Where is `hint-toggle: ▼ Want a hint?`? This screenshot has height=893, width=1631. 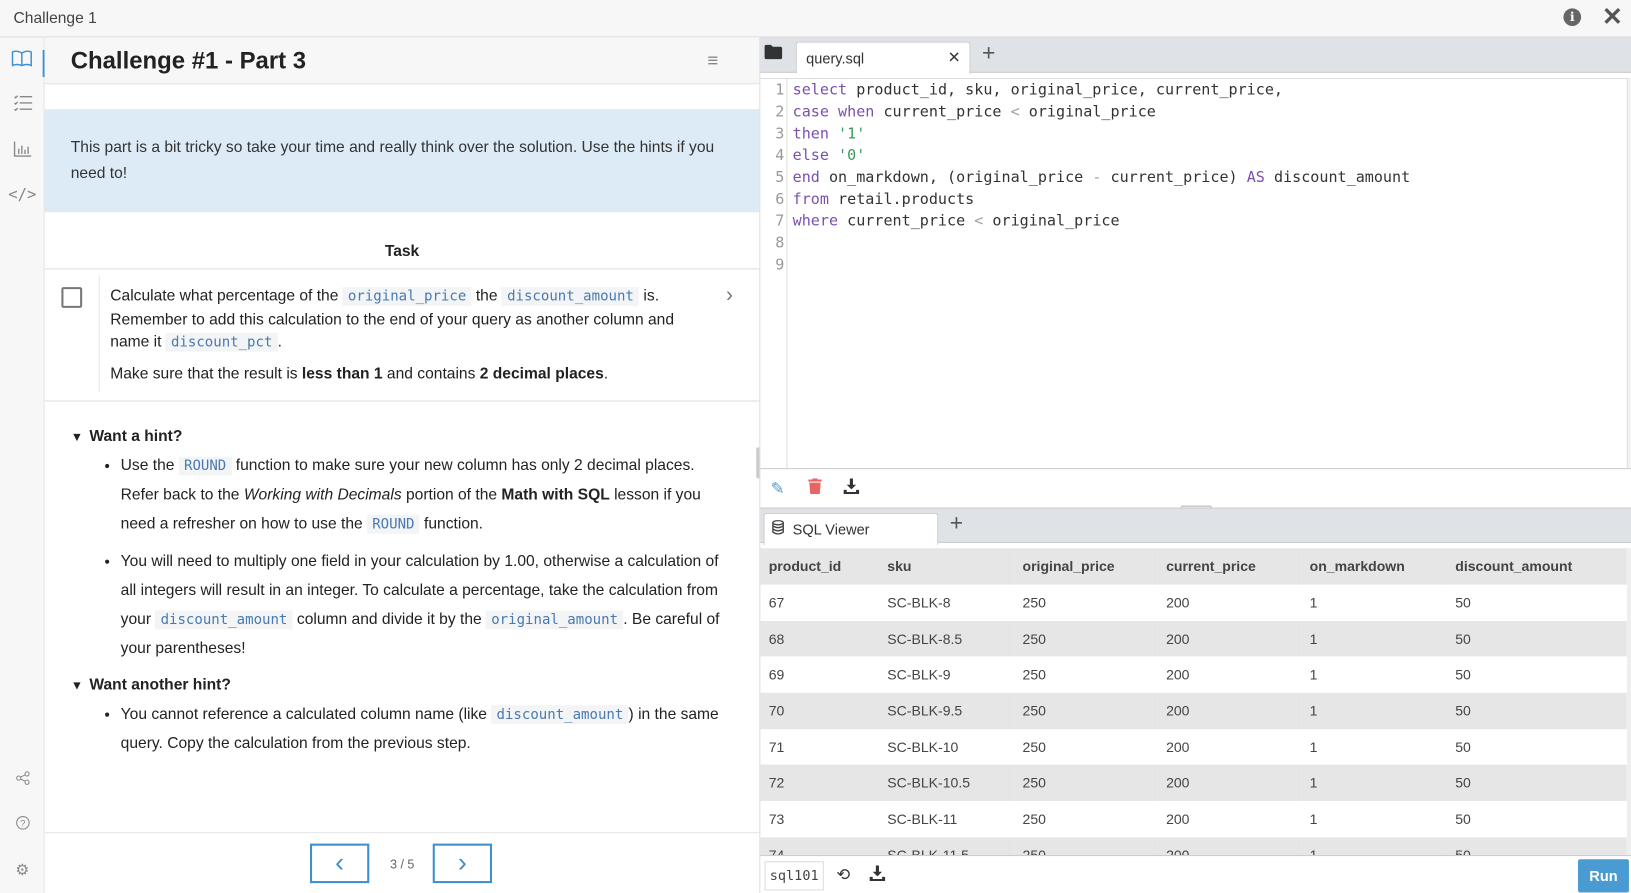 hint-toggle: ▼ Want a hint? is located at coordinates (409, 437).